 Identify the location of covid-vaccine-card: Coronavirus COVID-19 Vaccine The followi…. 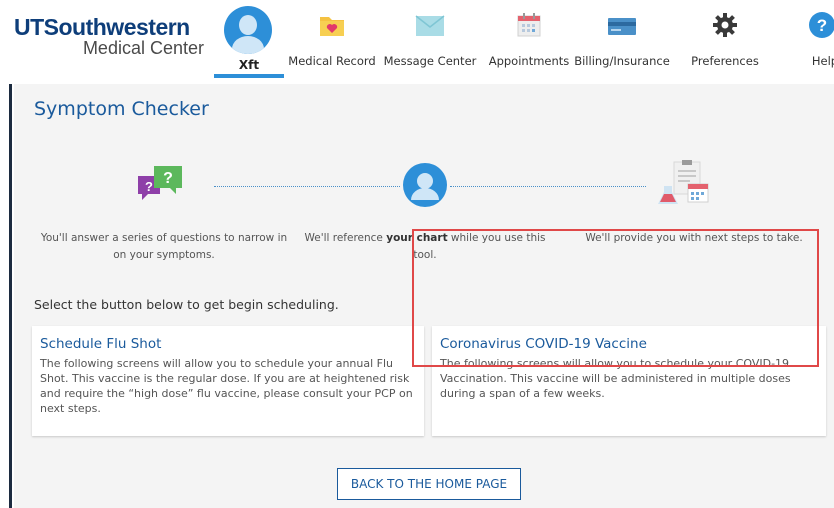
(629, 381).